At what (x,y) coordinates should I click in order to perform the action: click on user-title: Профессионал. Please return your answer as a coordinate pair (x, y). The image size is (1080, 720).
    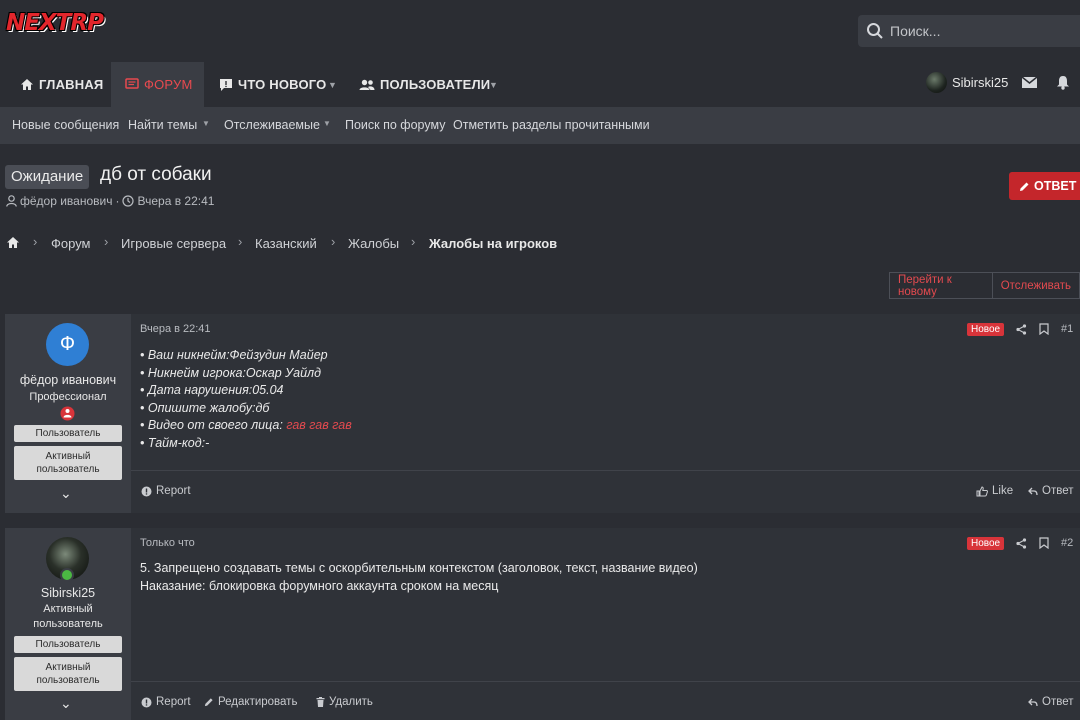
    Looking at the image, I should click on (68, 397).